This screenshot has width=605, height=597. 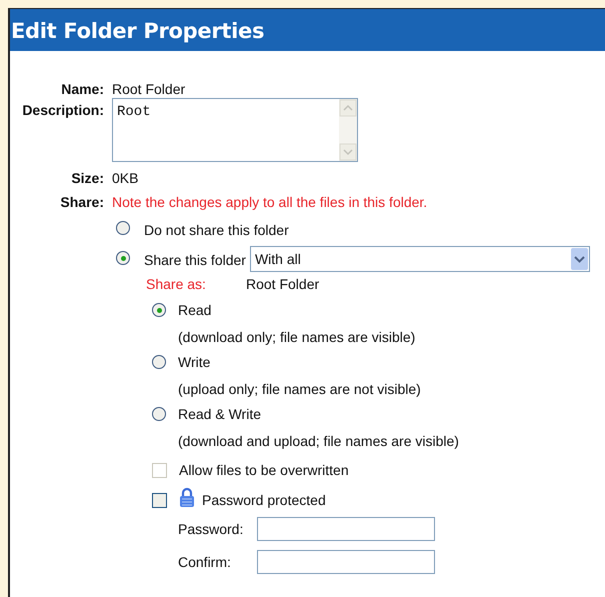 I want to click on share-as-label: Share as:, so click(x=176, y=284).